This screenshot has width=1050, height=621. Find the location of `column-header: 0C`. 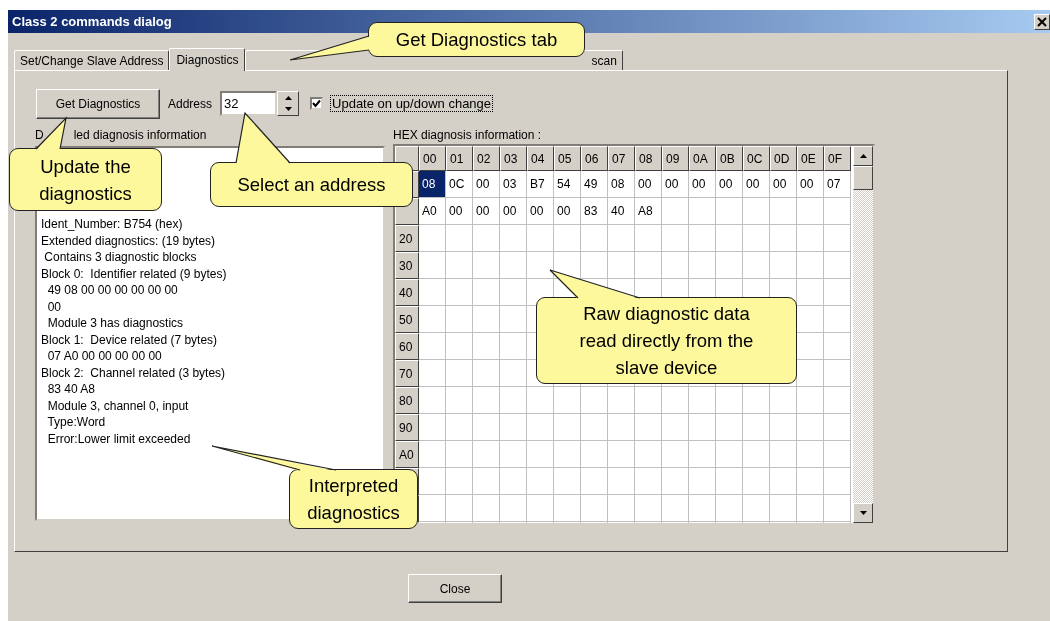

column-header: 0C is located at coordinates (756, 158).